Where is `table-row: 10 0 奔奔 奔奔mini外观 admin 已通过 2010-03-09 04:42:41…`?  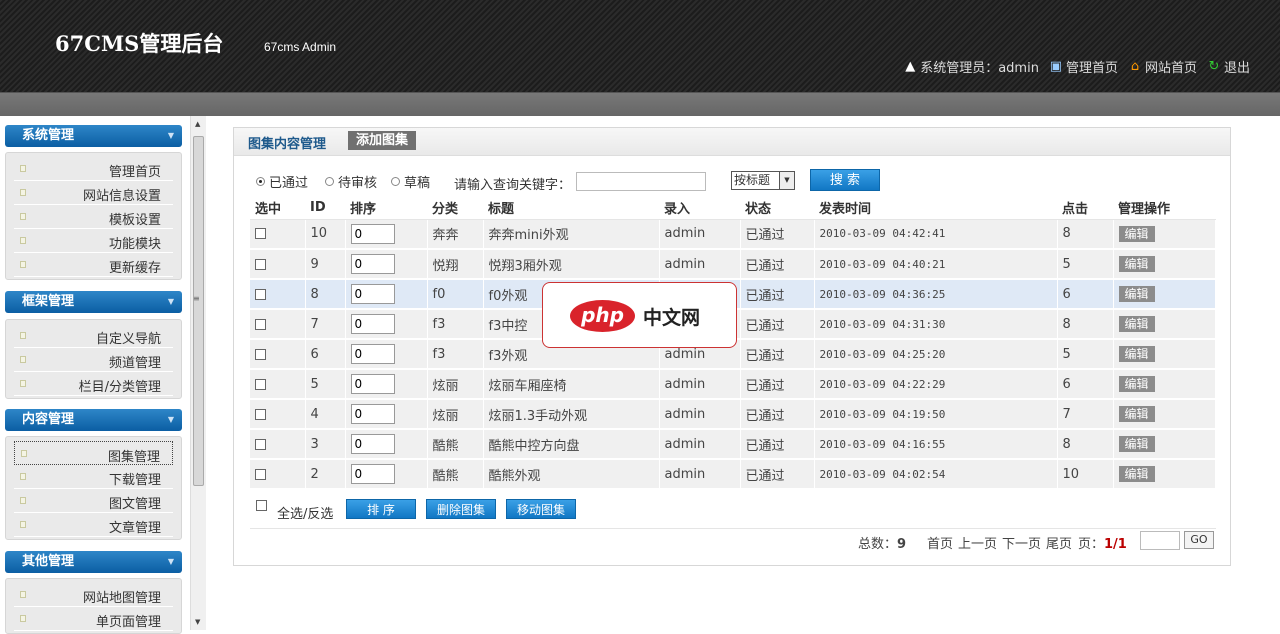
table-row: 10 0 奔奔 奔奔mini外观 admin 已通过 2010-03-09 04:42:41… is located at coordinates (733, 234).